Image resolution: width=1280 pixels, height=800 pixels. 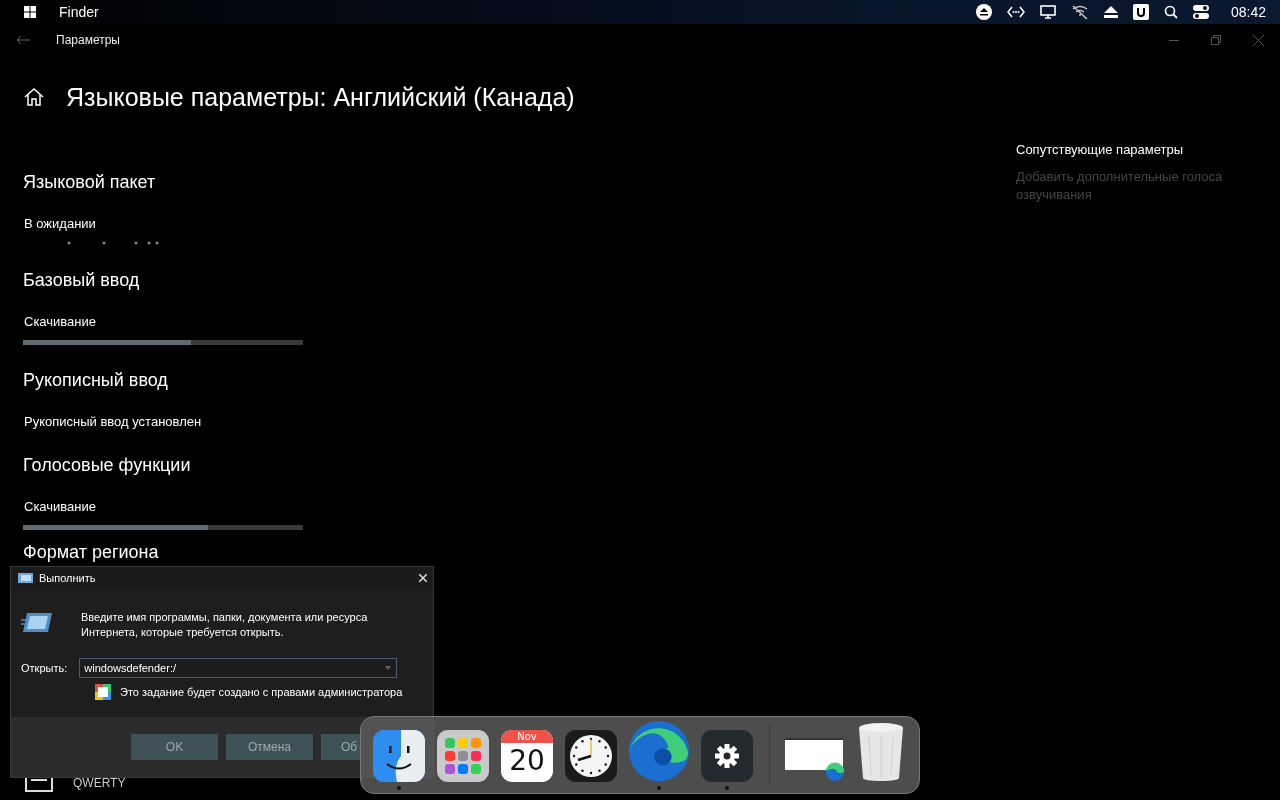 I want to click on related-heading: Сопутствующие параметры, so click(x=1100, y=150).